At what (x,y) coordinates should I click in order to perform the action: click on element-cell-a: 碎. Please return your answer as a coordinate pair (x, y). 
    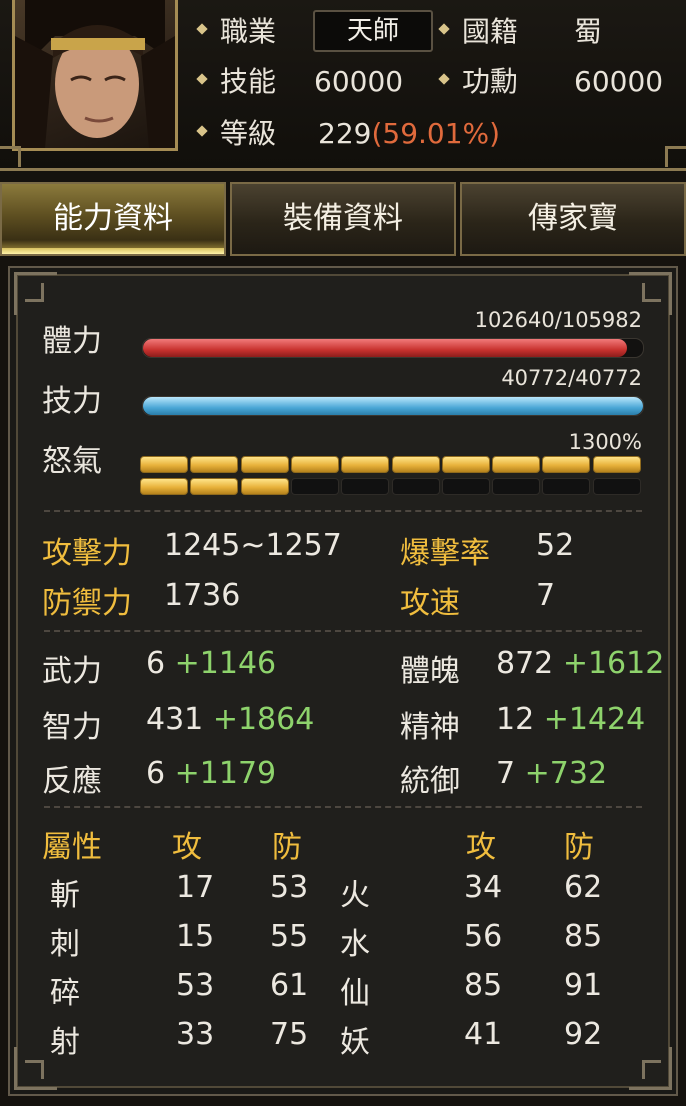
    Looking at the image, I should click on (65, 993).